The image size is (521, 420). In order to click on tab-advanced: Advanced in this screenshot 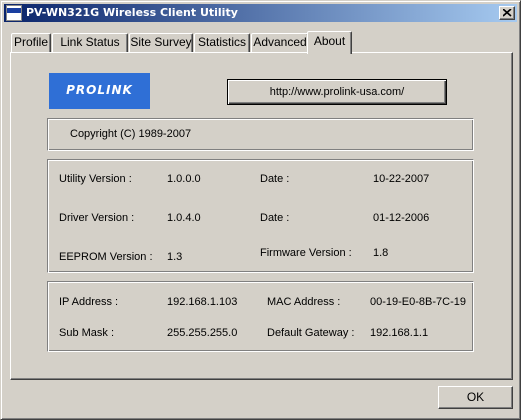, I will do `click(280, 42)`.